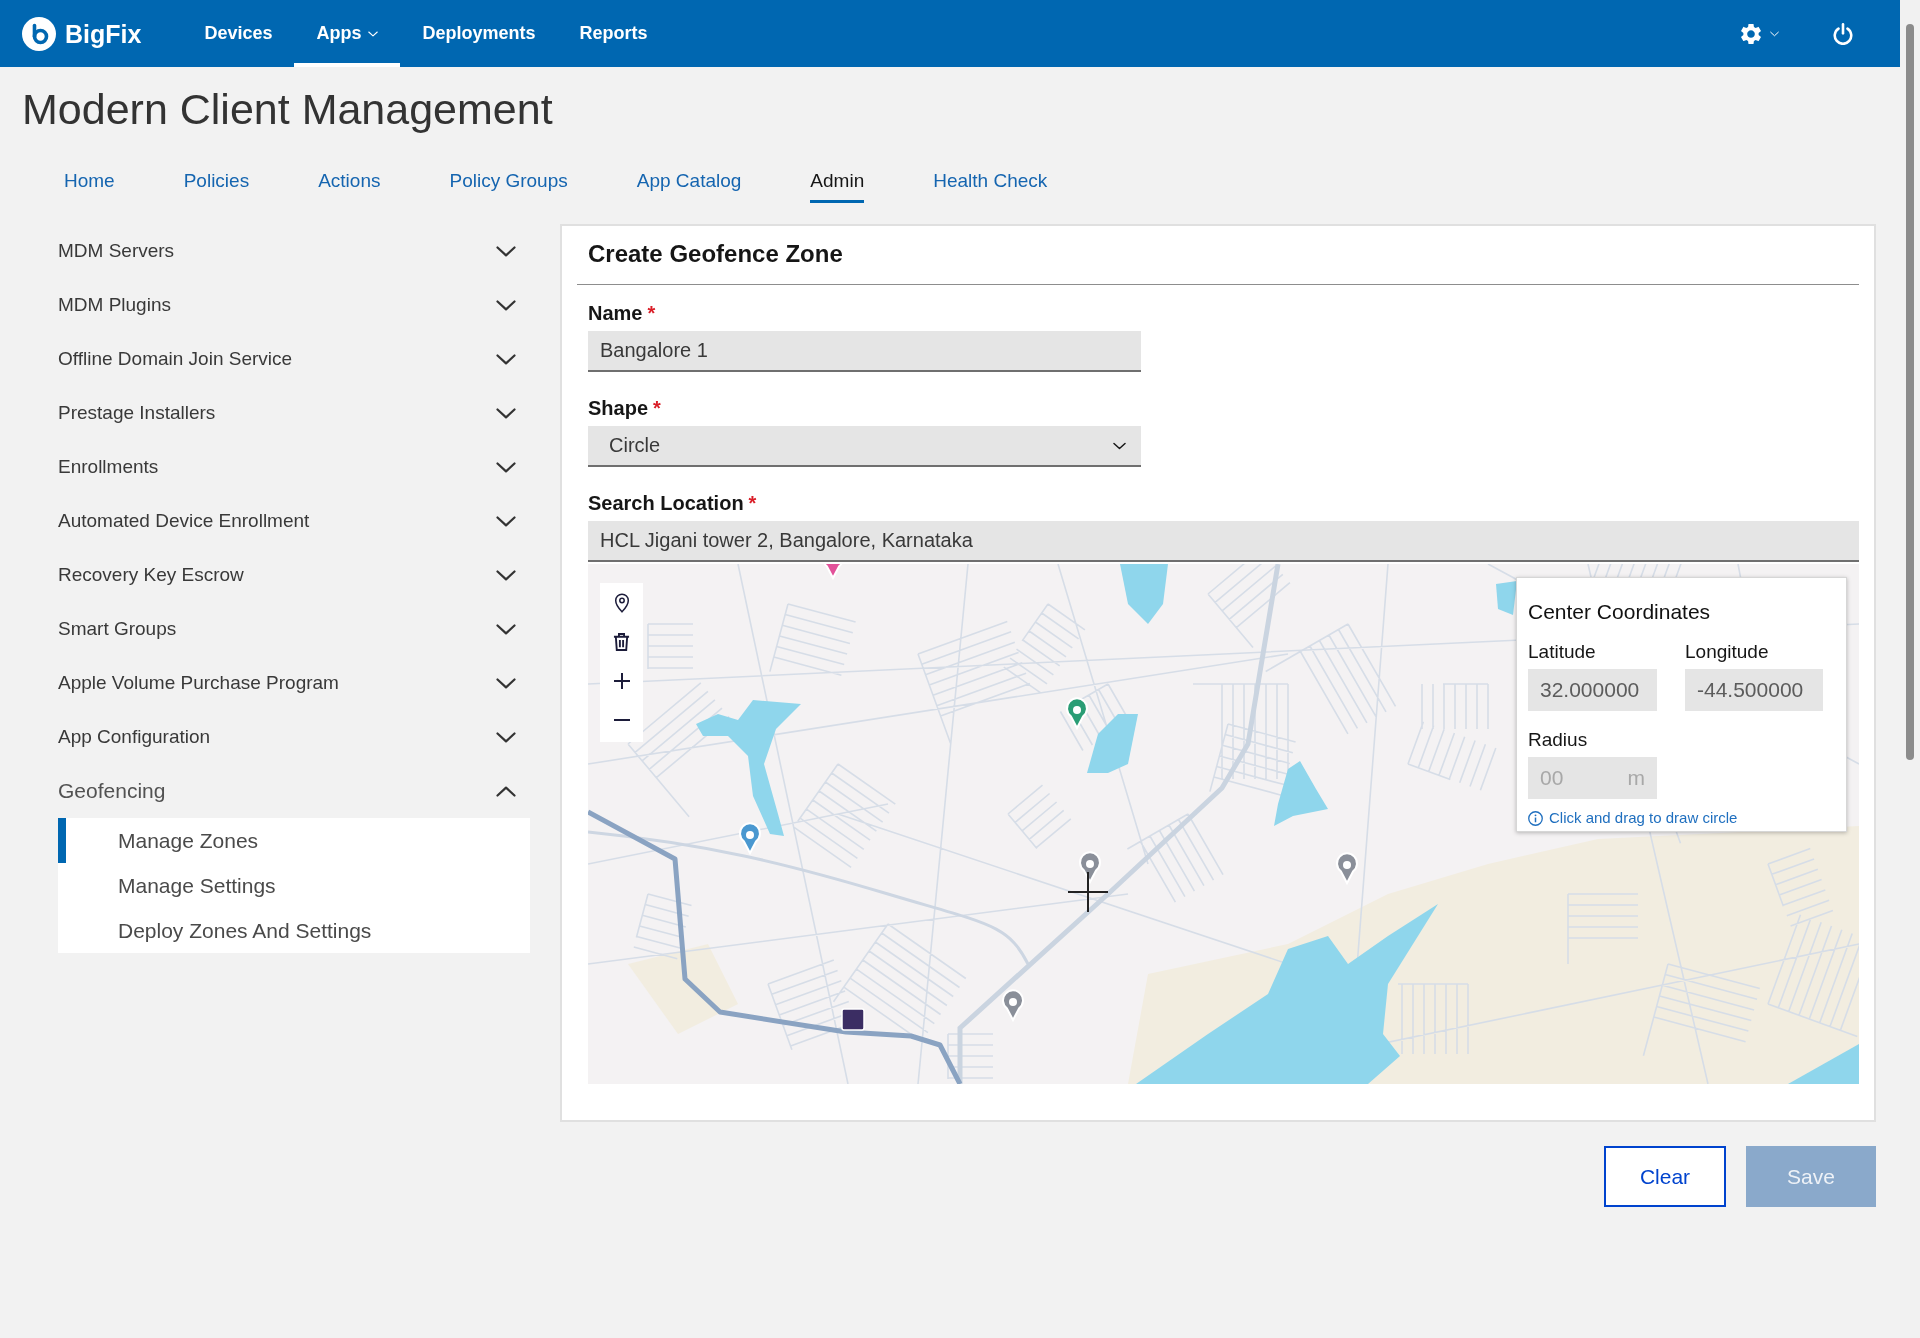 This screenshot has height=1338, width=1920. Describe the element at coordinates (689, 186) in the screenshot. I see `tab: App Catalog` at that location.